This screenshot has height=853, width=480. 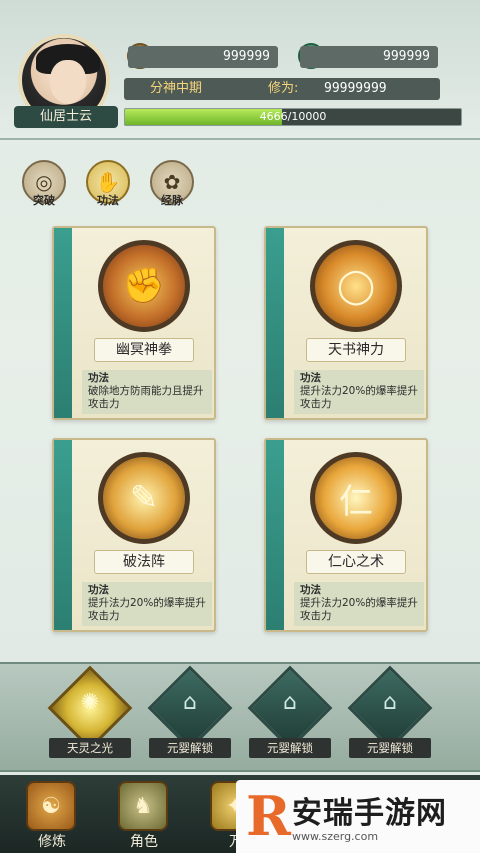 I want to click on skill-card: ◯ 天书神力 功法 提升法力20%的爆率提升攻击力, so click(x=346, y=323).